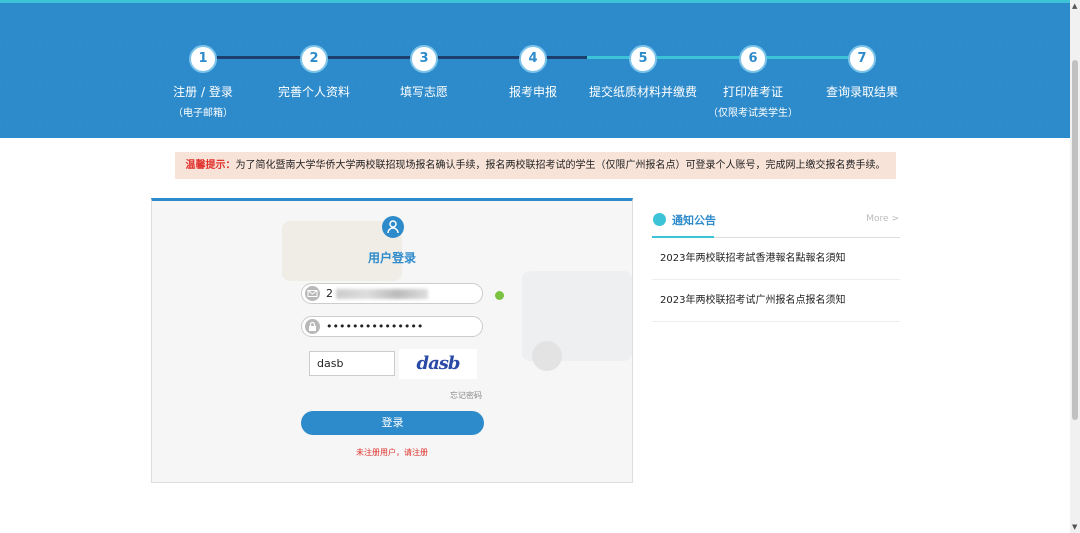  What do you see at coordinates (312, 326) in the screenshot?
I see `lock-icon` at bounding box center [312, 326].